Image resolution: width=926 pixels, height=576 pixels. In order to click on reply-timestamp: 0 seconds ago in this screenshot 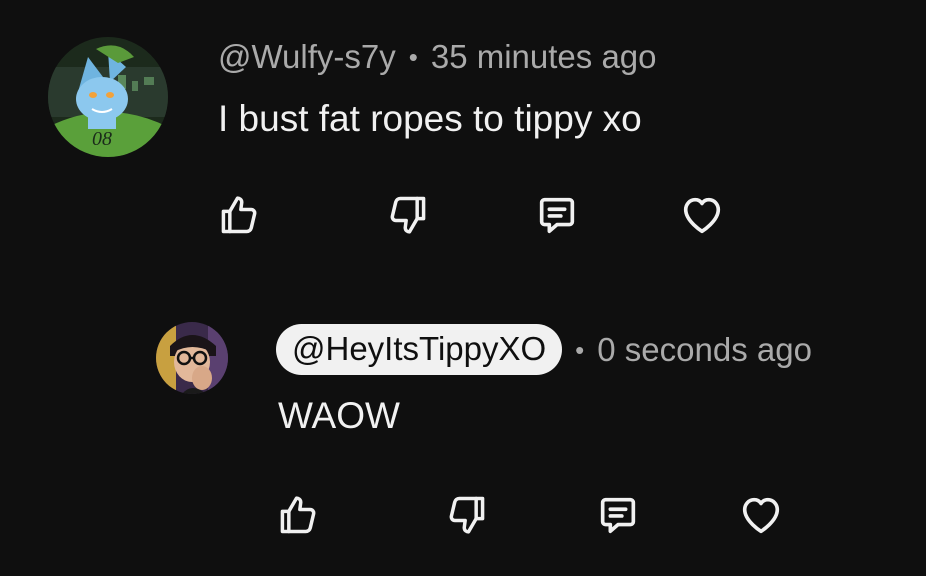, I will do `click(704, 349)`.